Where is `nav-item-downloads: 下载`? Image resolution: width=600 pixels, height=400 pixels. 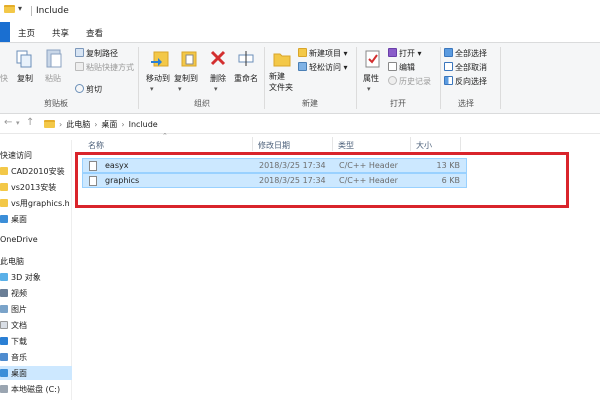 nav-item-downloads: 下载 is located at coordinates (13, 341).